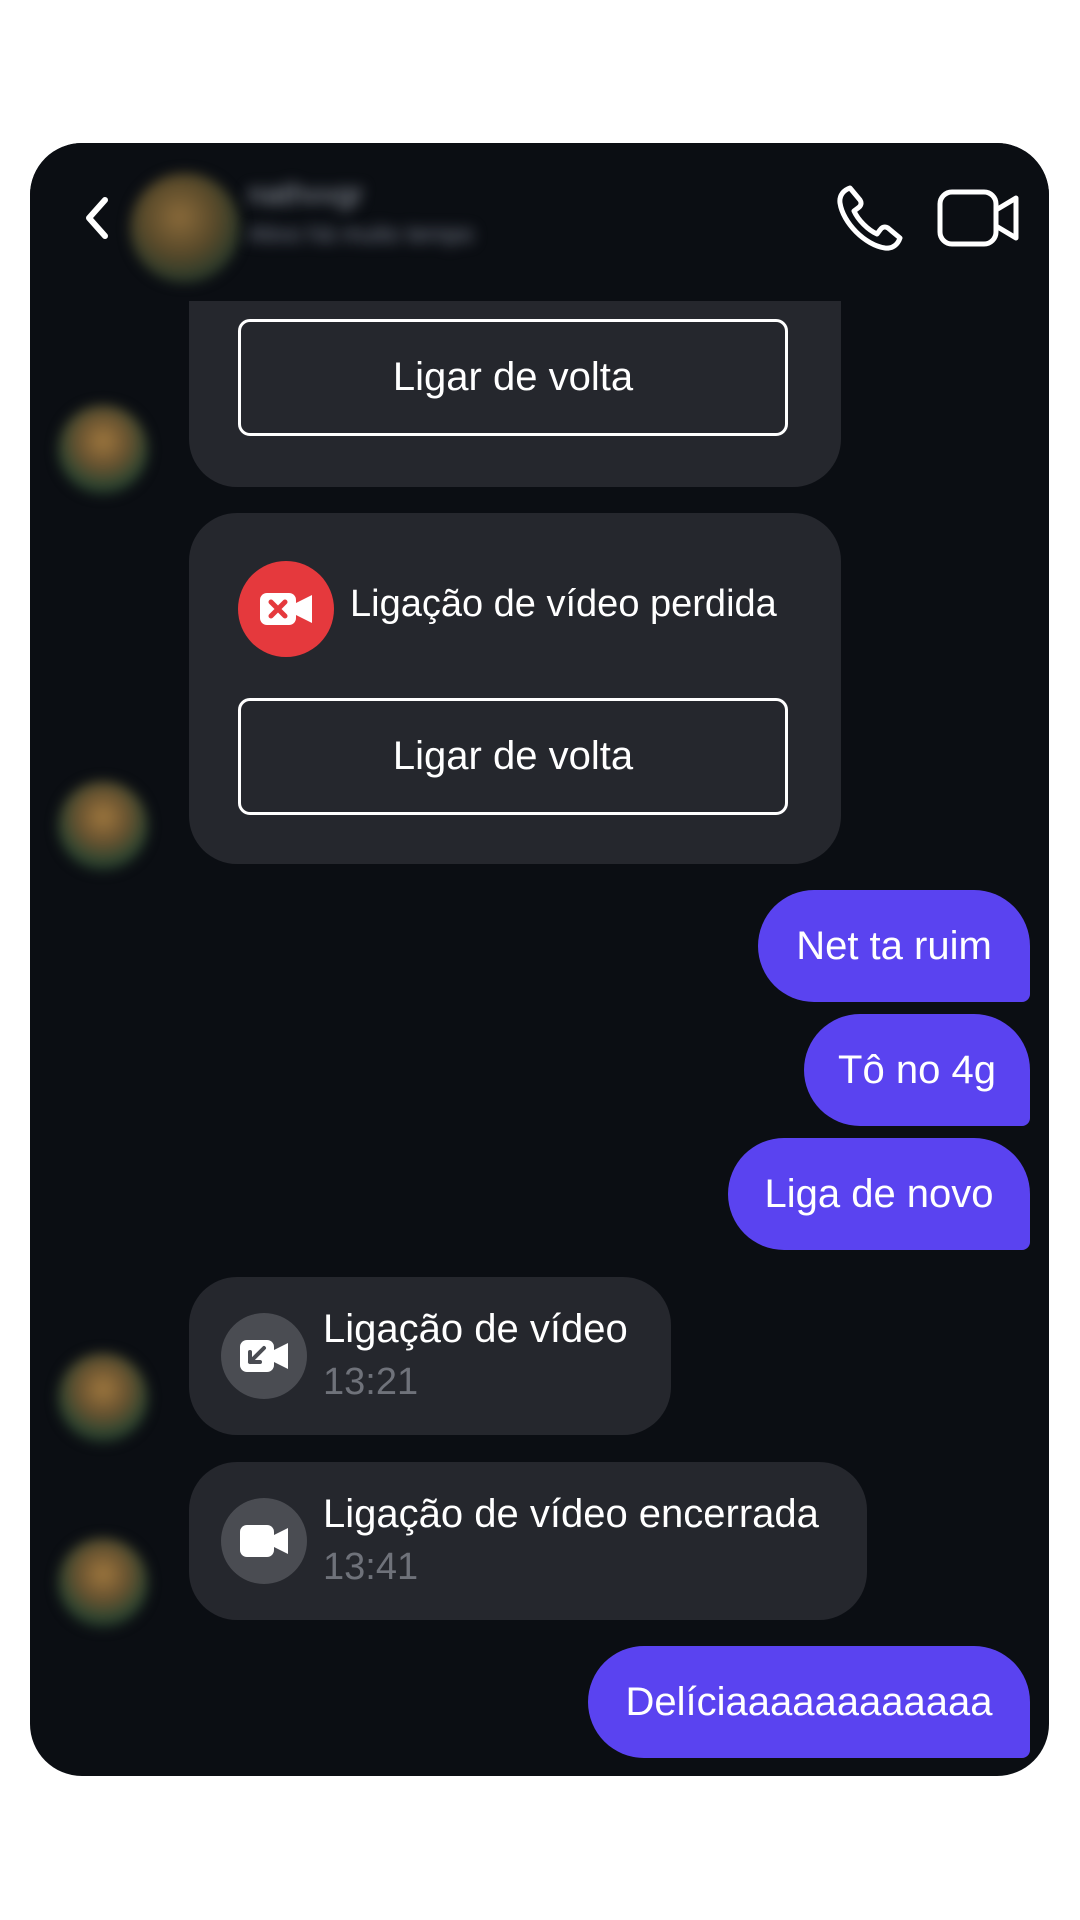  I want to click on contact-avatar, so click(185, 228).